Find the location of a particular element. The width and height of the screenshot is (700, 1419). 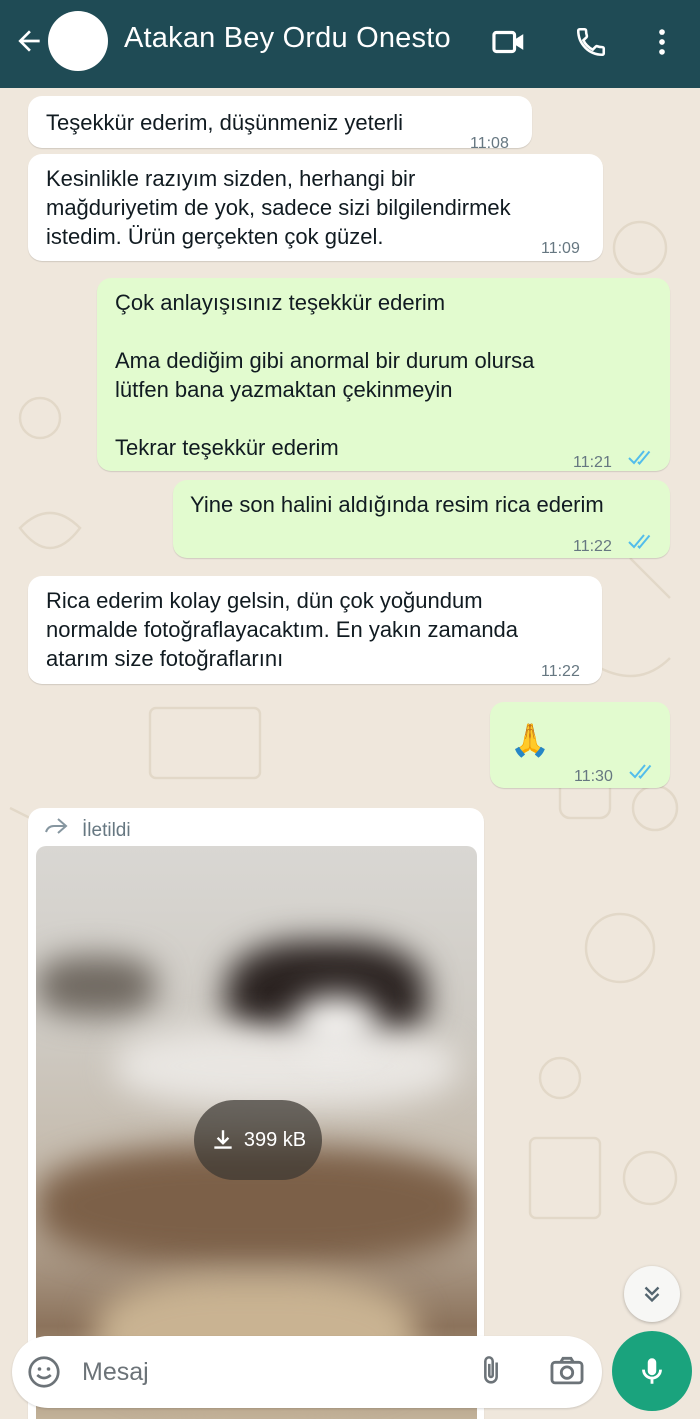

emoji-icon is located at coordinates (44, 1372).